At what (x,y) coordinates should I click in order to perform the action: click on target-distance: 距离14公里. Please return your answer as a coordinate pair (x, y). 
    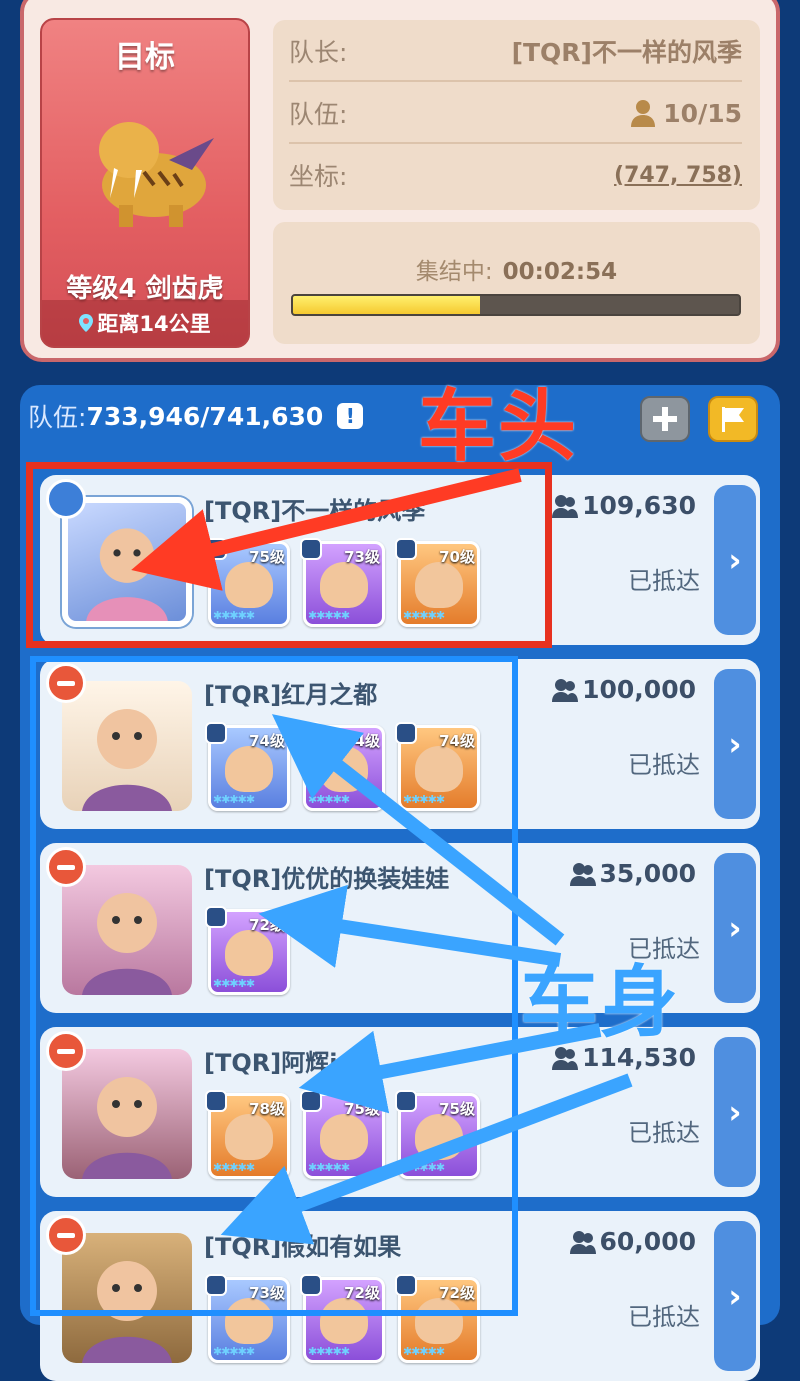
    Looking at the image, I should click on (145, 323).